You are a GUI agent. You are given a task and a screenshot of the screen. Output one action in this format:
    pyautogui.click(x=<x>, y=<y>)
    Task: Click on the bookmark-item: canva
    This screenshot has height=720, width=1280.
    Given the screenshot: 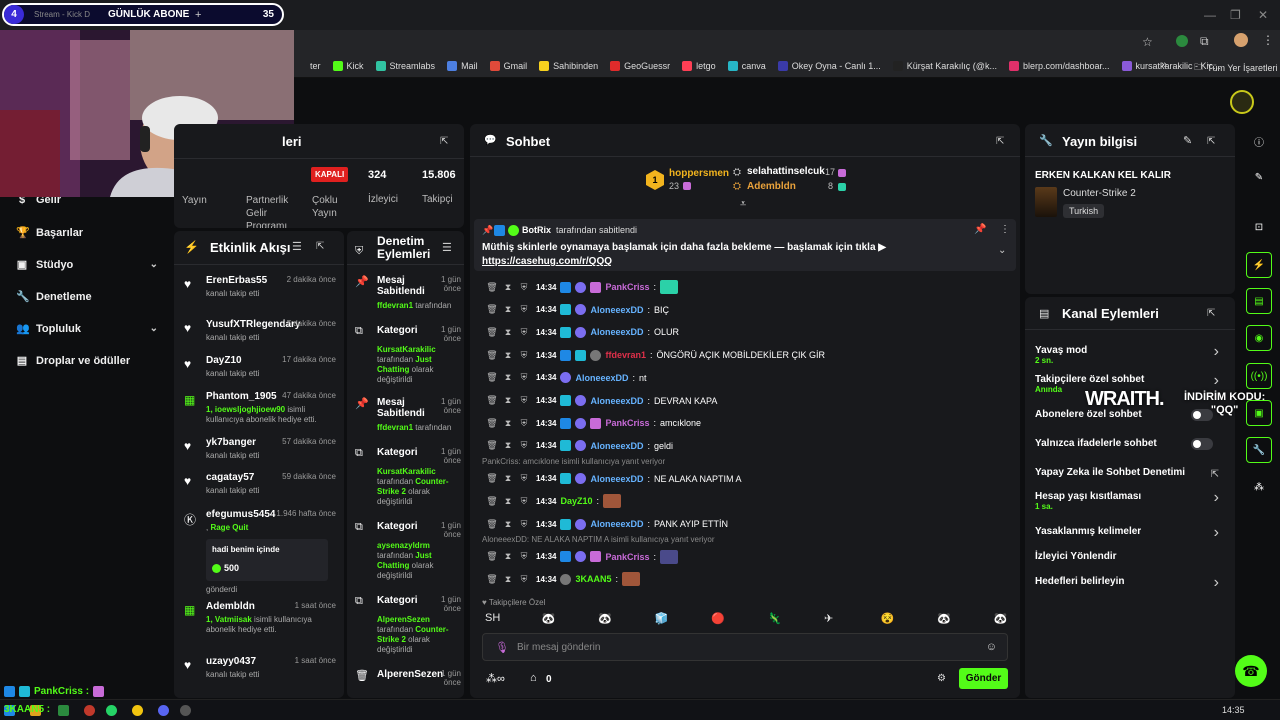 What is the action you would take?
    pyautogui.click(x=746, y=65)
    